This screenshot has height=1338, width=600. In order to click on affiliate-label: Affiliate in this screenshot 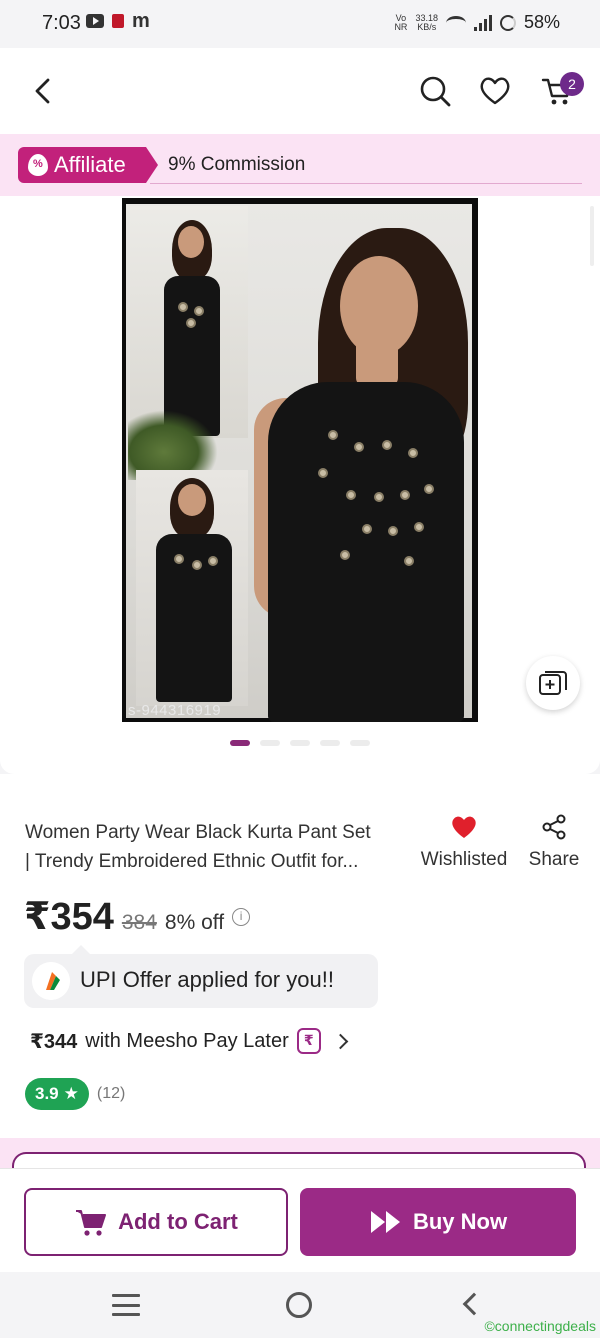, I will do `click(90, 164)`.